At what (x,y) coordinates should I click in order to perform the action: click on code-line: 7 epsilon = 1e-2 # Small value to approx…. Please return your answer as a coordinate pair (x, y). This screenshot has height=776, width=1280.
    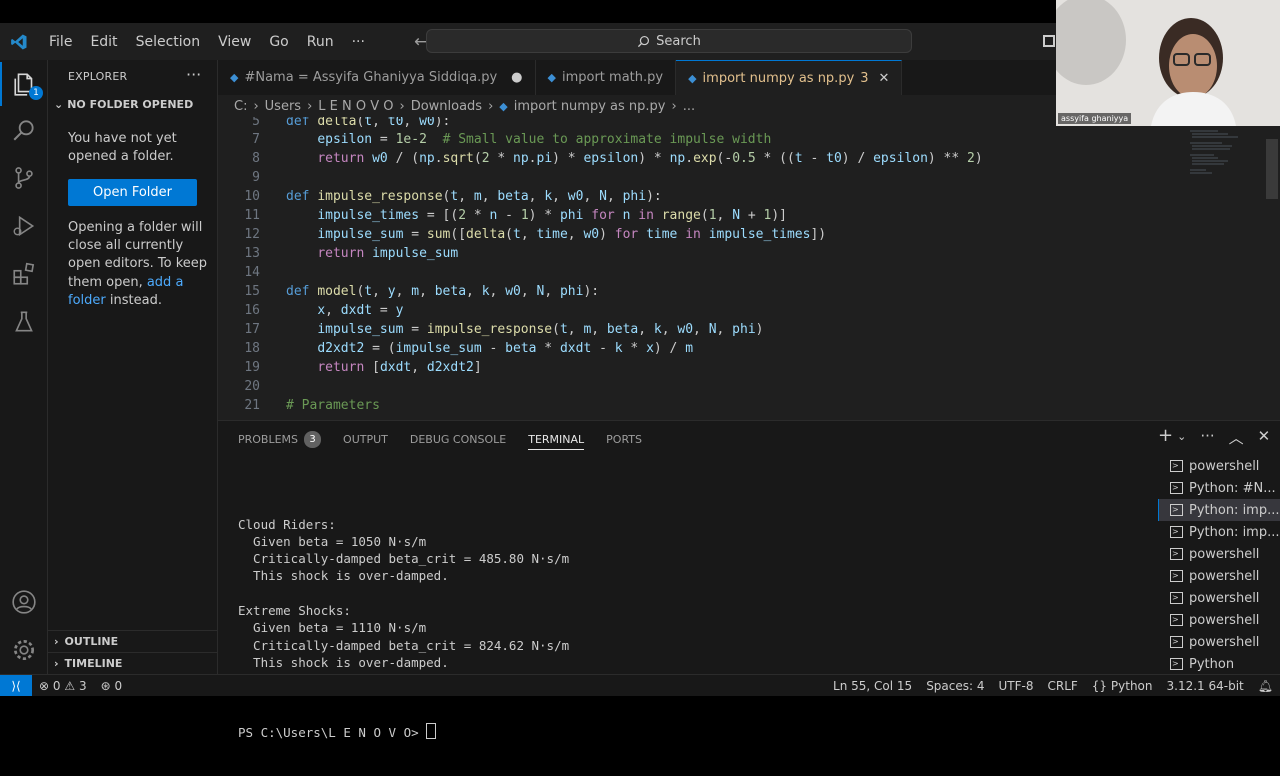
    Looking at the image, I should click on (718, 139).